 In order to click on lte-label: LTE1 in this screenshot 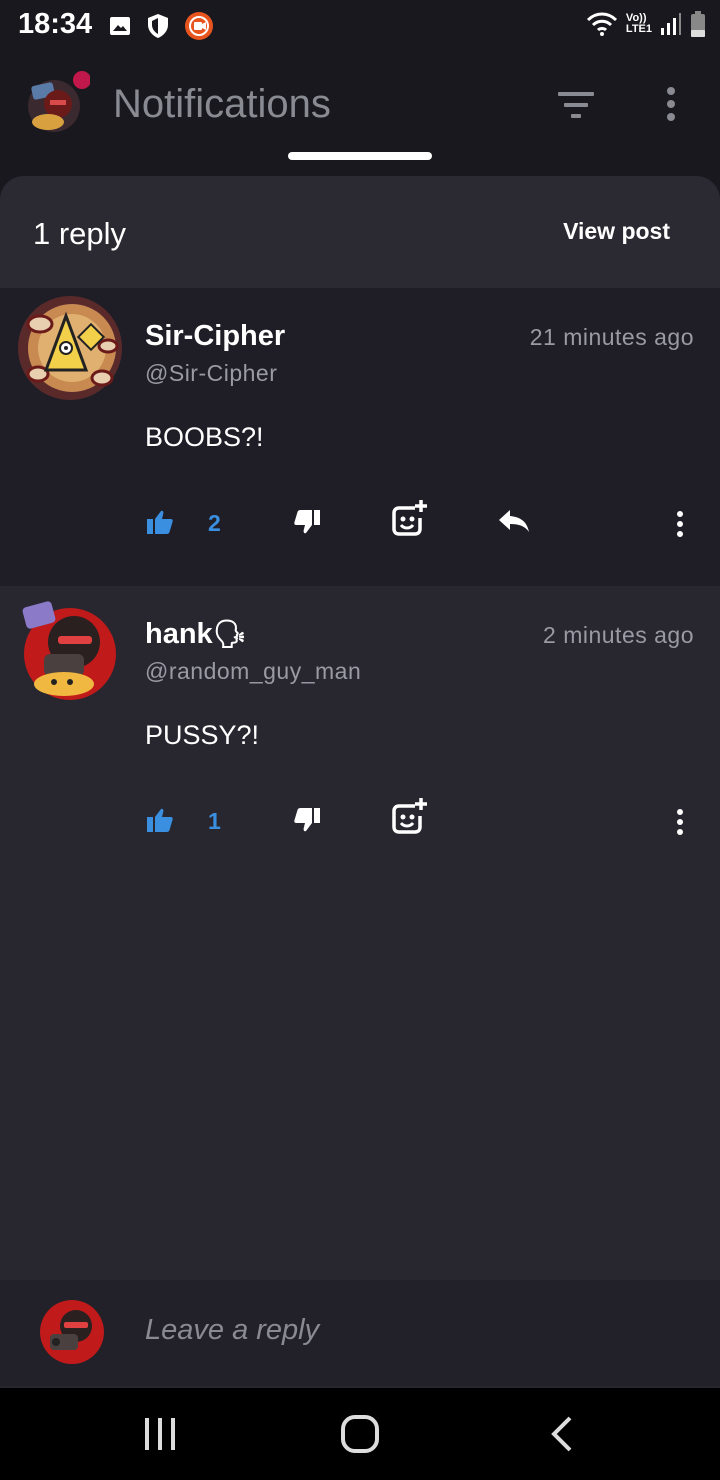, I will do `click(638, 29)`.